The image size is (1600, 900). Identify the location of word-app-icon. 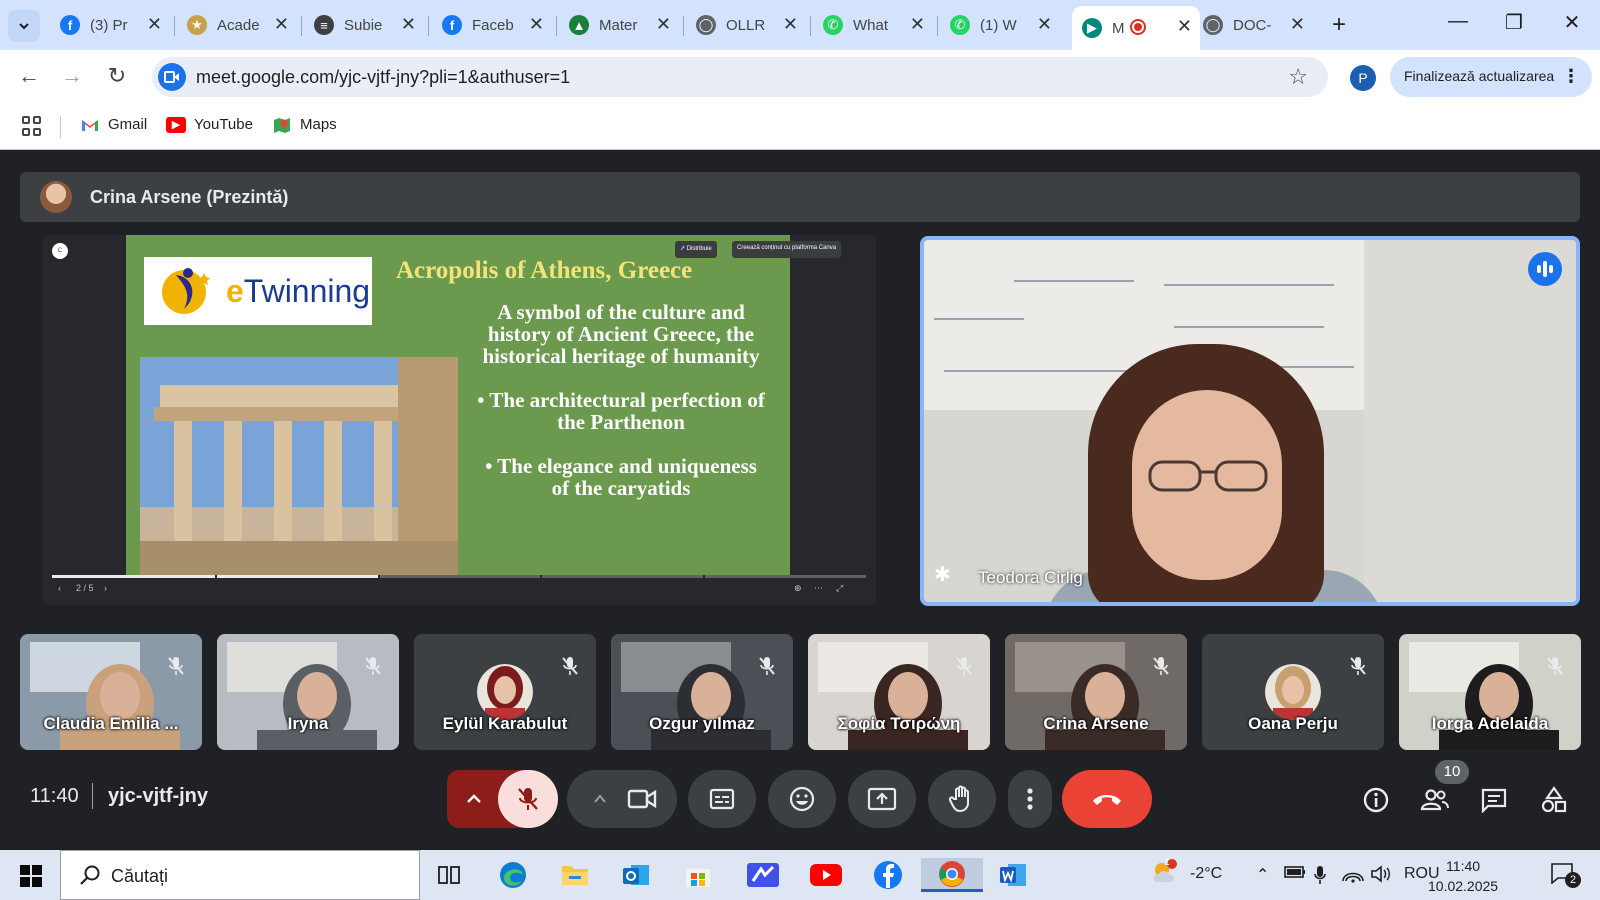
(1013, 875).